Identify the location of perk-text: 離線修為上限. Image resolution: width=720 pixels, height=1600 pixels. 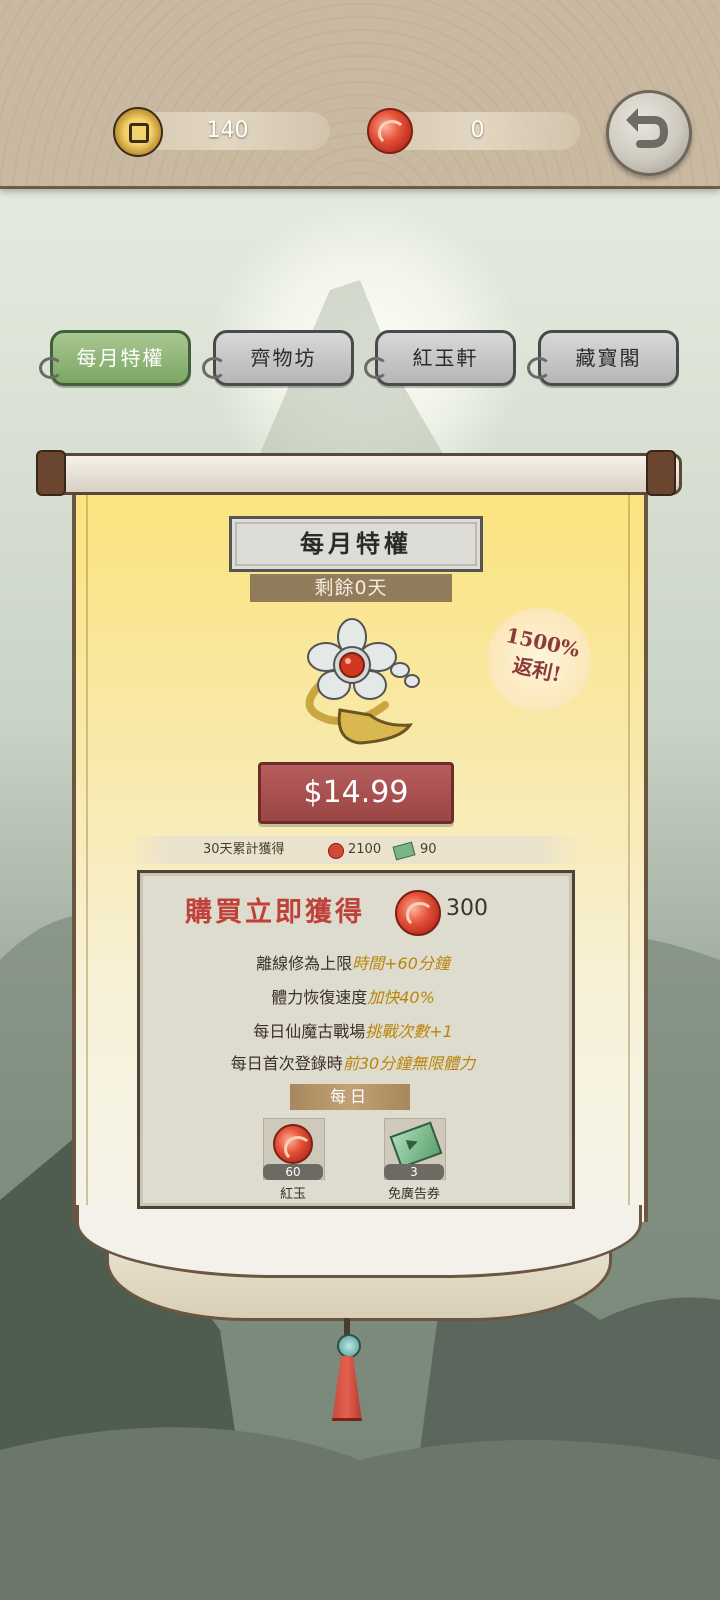
(304, 963).